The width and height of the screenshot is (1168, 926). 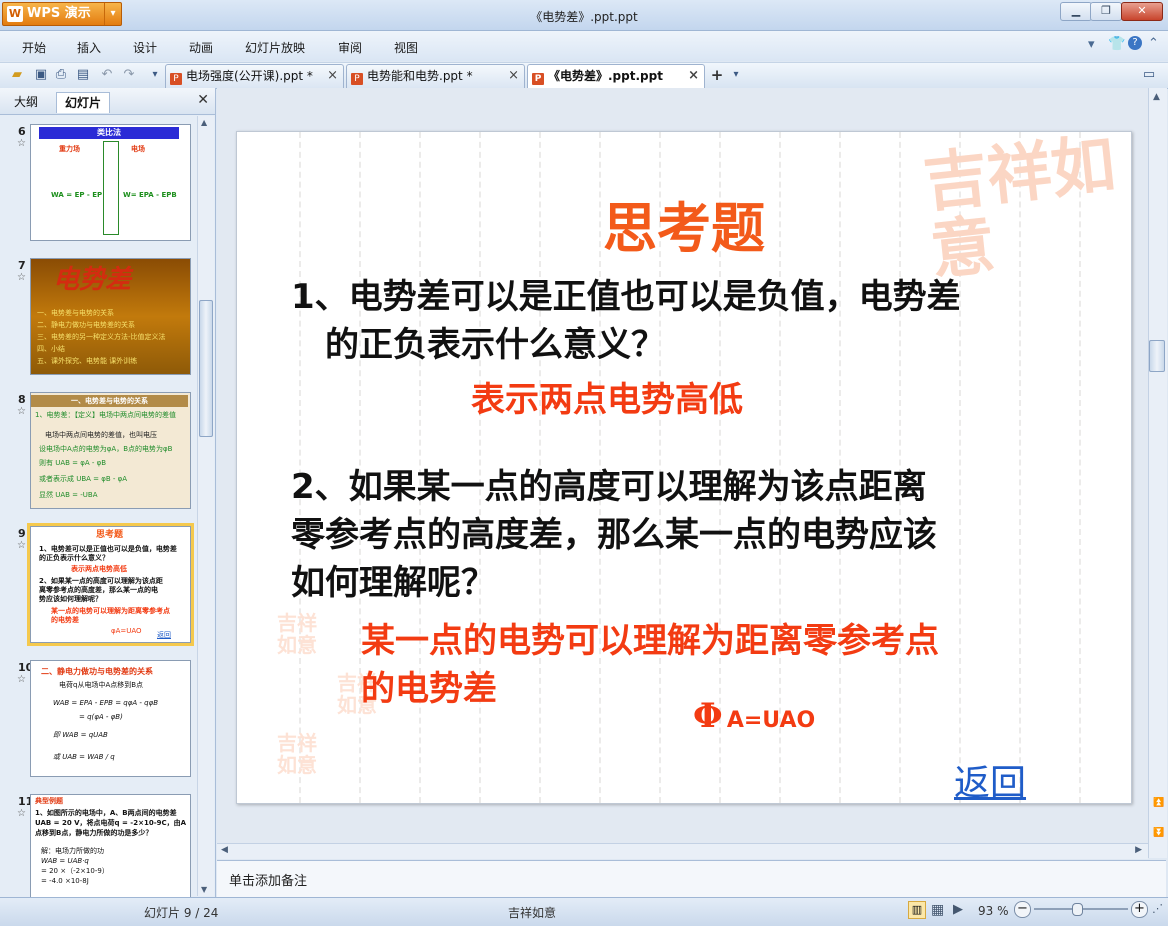 What do you see at coordinates (204, 889) in the screenshot?
I see `scroll-down-icon: ▼` at bounding box center [204, 889].